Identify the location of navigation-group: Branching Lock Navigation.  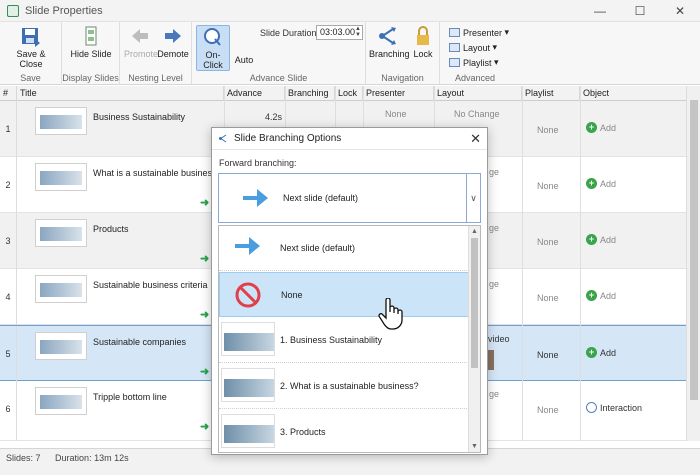
(403, 53).